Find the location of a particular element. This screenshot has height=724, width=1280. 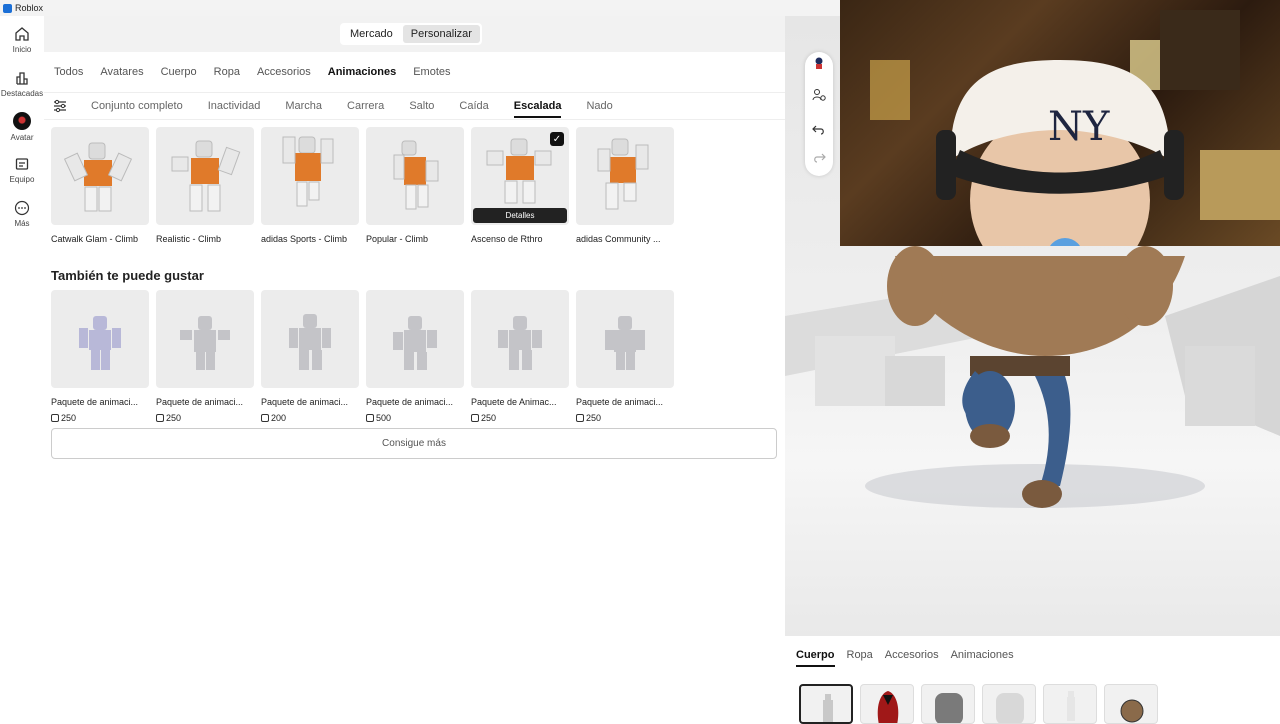

tab-animaciones: Animaciones is located at coordinates (362, 72).